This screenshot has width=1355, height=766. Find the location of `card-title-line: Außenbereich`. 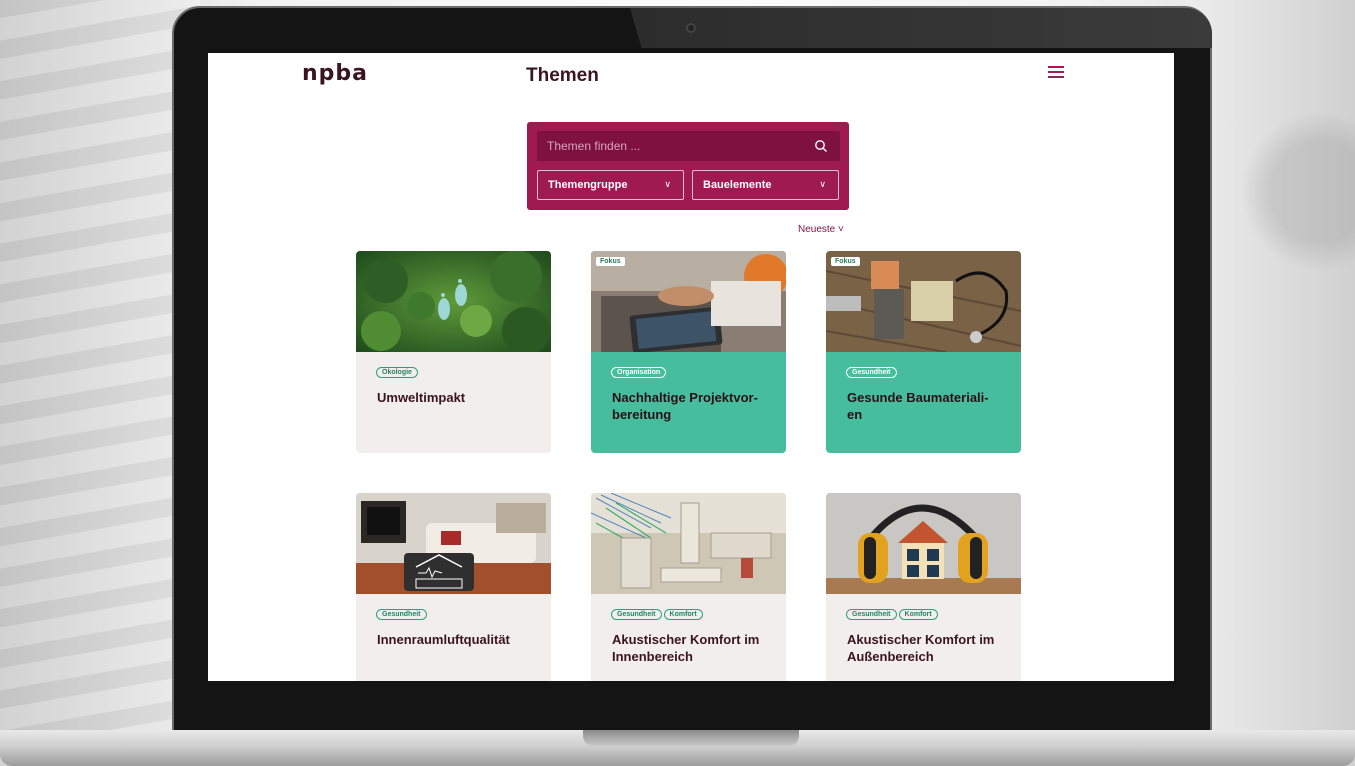

card-title-line: Außenbereich is located at coordinates (890, 656).